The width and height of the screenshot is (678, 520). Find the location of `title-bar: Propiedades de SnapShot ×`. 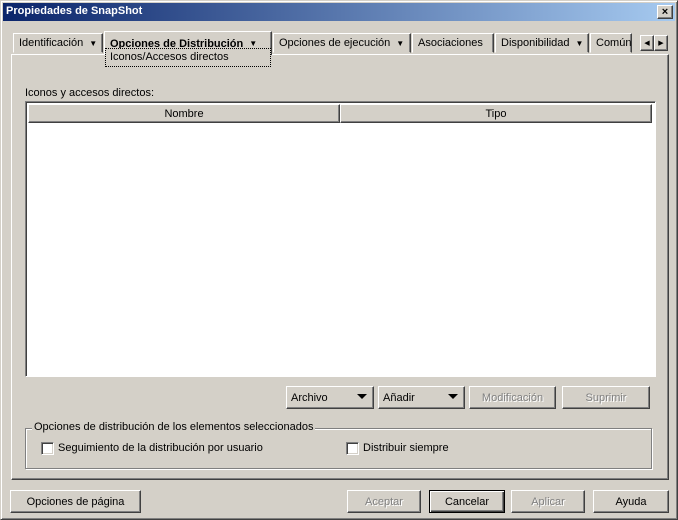

title-bar: Propiedades de SnapShot × is located at coordinates (339, 12).